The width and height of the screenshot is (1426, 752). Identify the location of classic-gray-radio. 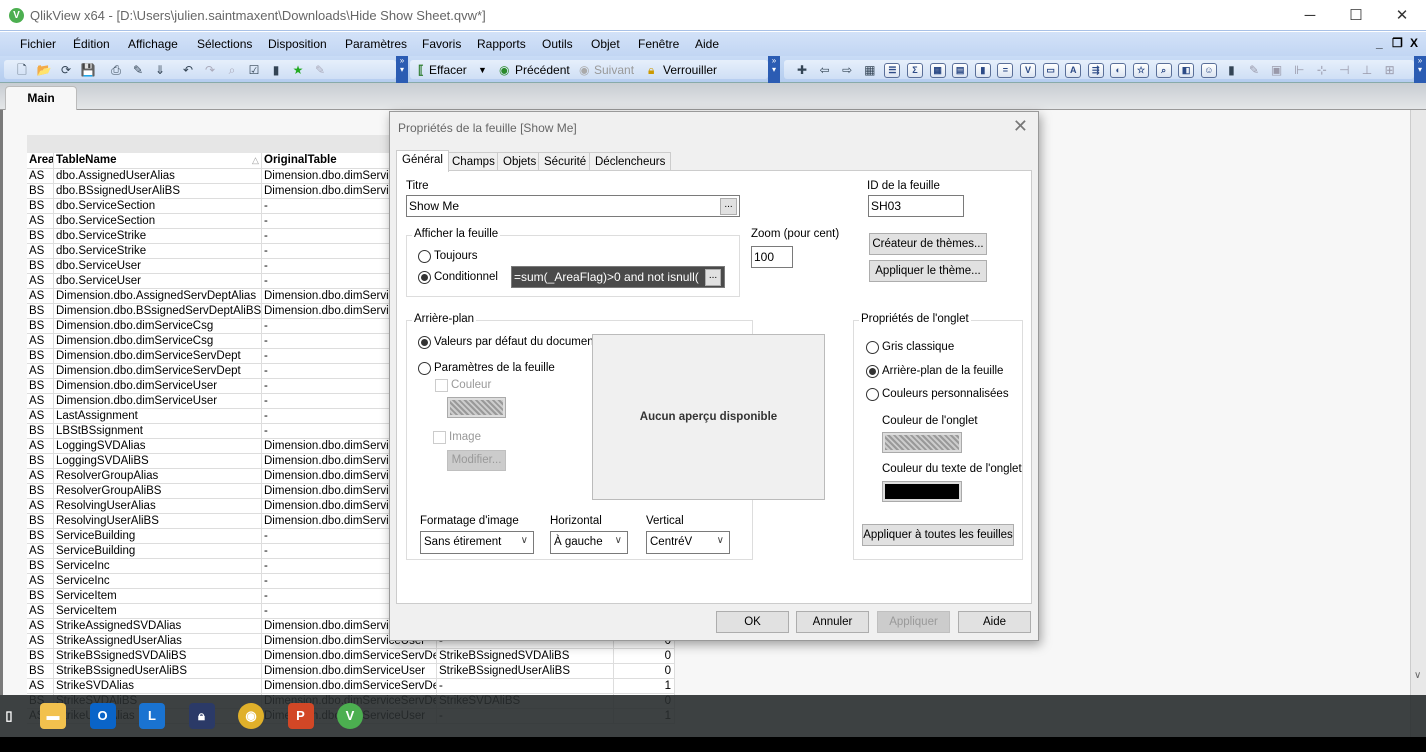
(872, 347).